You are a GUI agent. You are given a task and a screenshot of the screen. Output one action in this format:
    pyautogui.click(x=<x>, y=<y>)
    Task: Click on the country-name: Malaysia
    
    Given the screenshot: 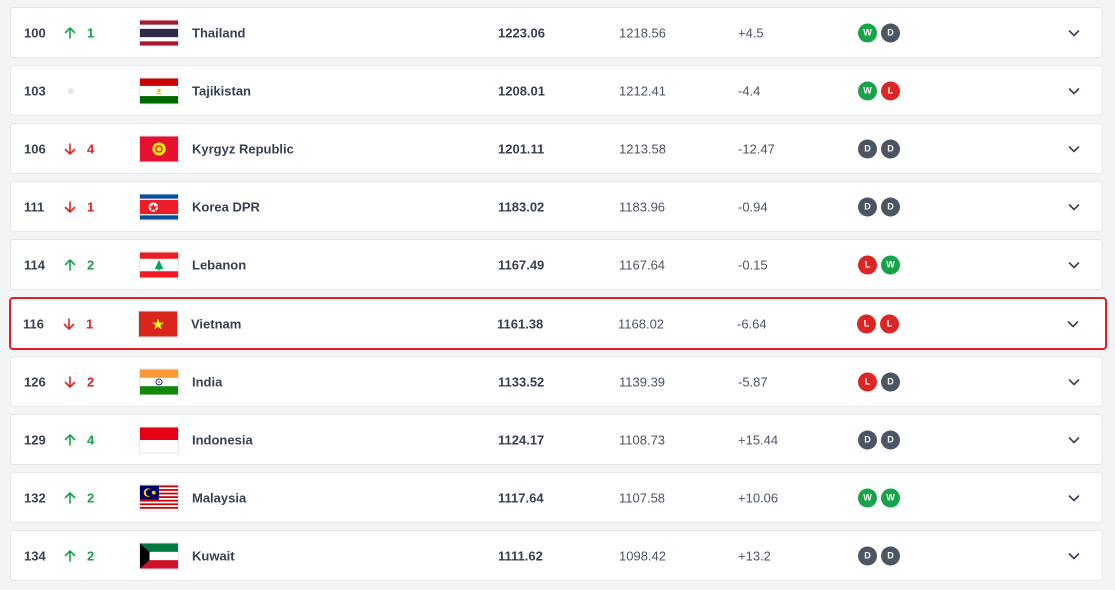 What is the action you would take?
    pyautogui.click(x=219, y=497)
    